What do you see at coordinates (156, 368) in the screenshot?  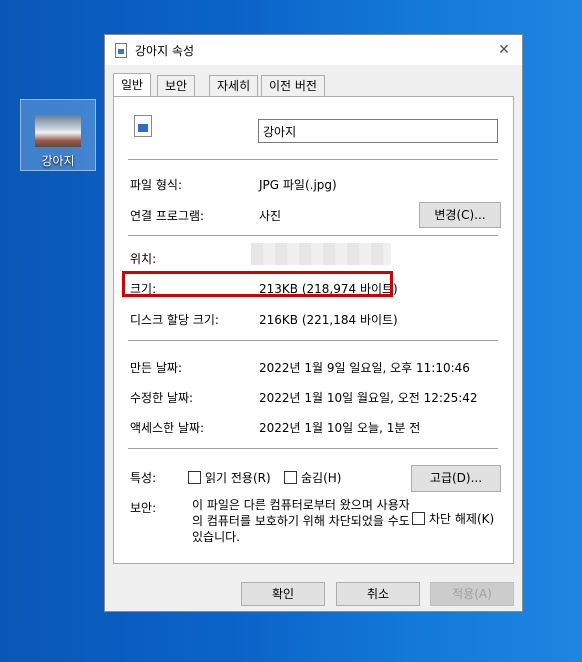 I see `created-label: 만든 날짜:` at bounding box center [156, 368].